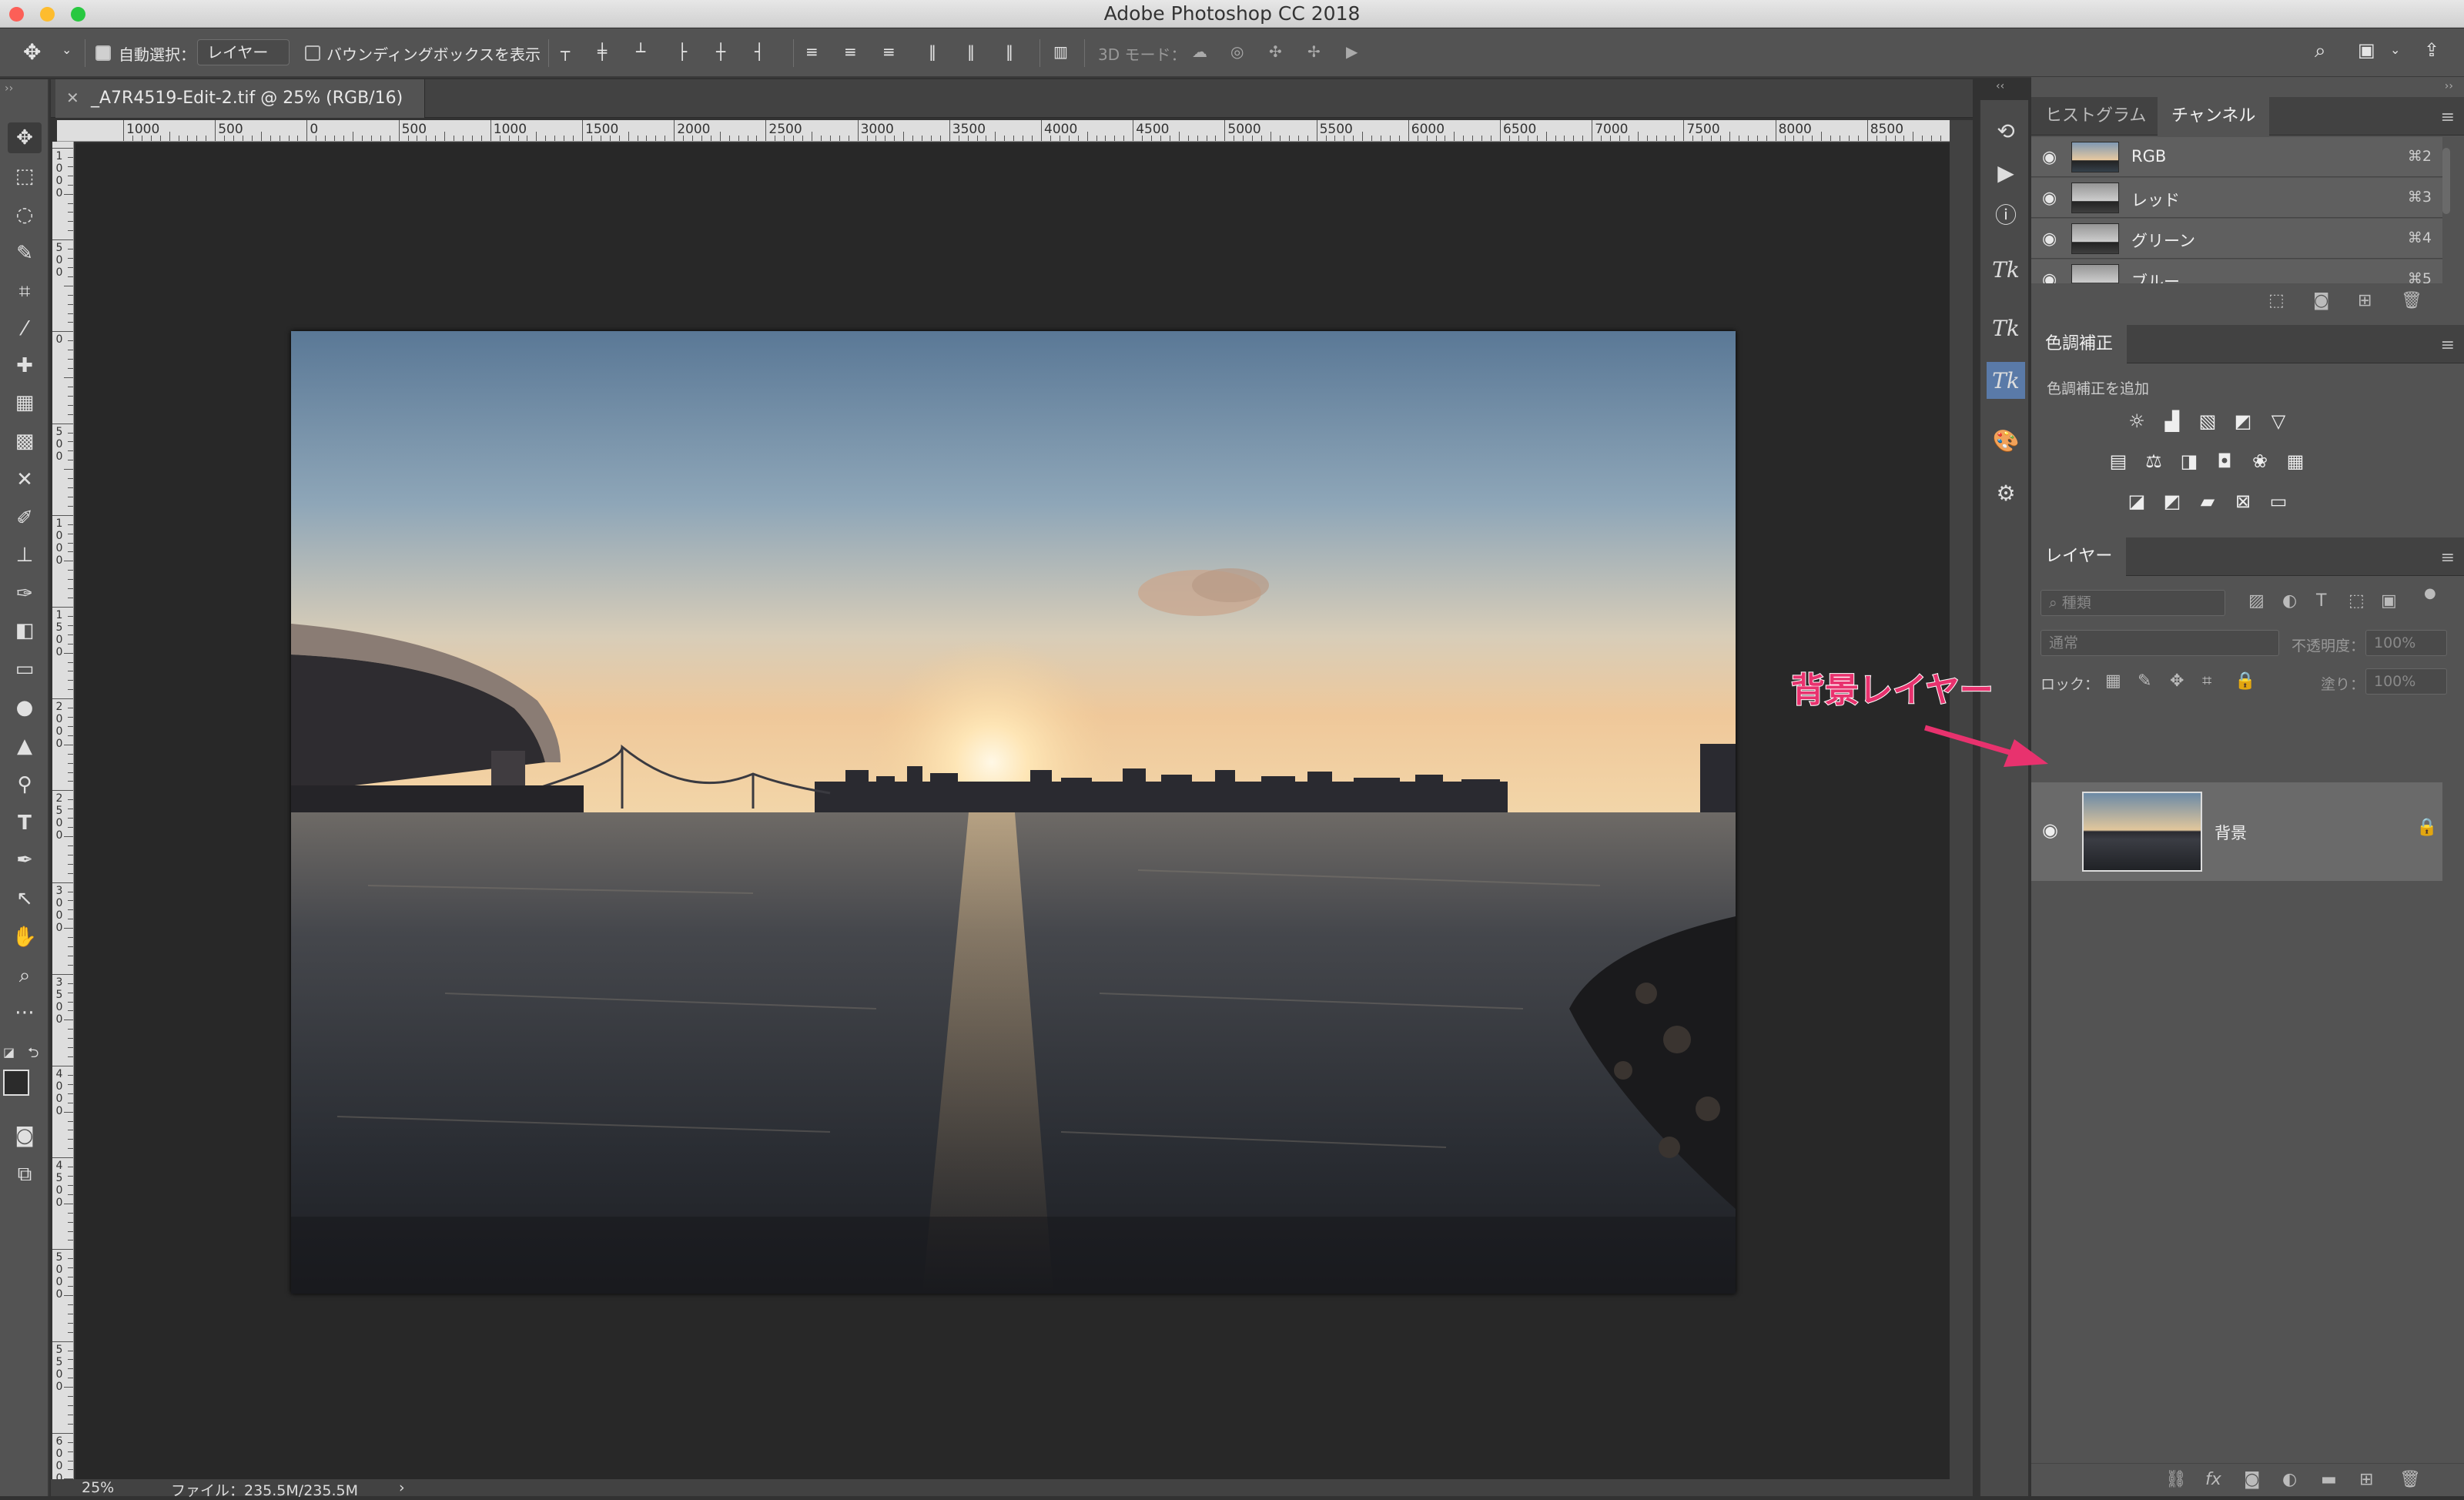 The height and width of the screenshot is (1500, 2464). What do you see at coordinates (2113, 681) in the screenshot?
I see `lock-transparent-icon: ▦` at bounding box center [2113, 681].